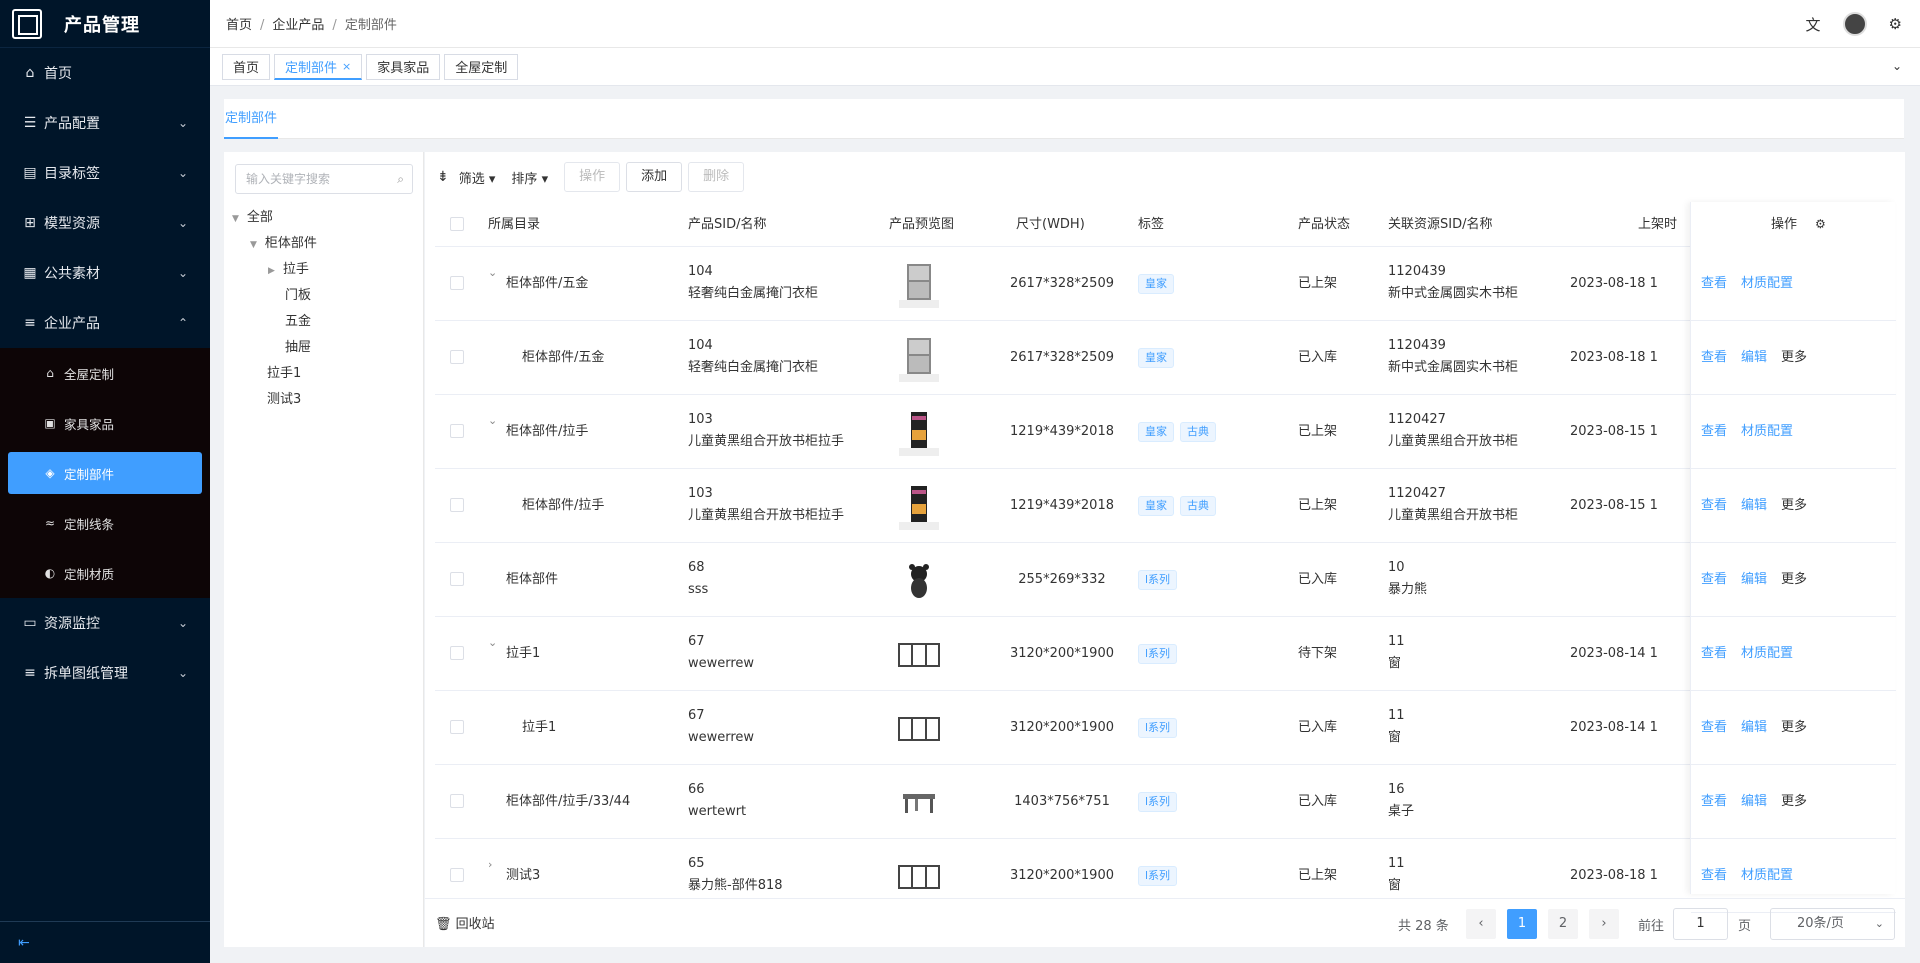 The width and height of the screenshot is (1920, 963). What do you see at coordinates (1481, 924) in the screenshot?
I see `prev-page-button: ‹` at bounding box center [1481, 924].